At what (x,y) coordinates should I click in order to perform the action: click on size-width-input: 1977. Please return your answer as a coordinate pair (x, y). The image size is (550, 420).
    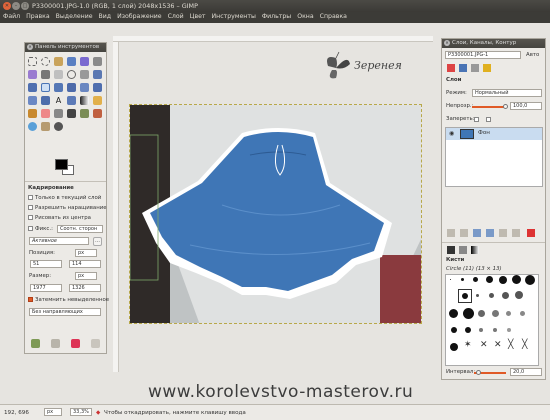
    Looking at the image, I should click on (46, 288).